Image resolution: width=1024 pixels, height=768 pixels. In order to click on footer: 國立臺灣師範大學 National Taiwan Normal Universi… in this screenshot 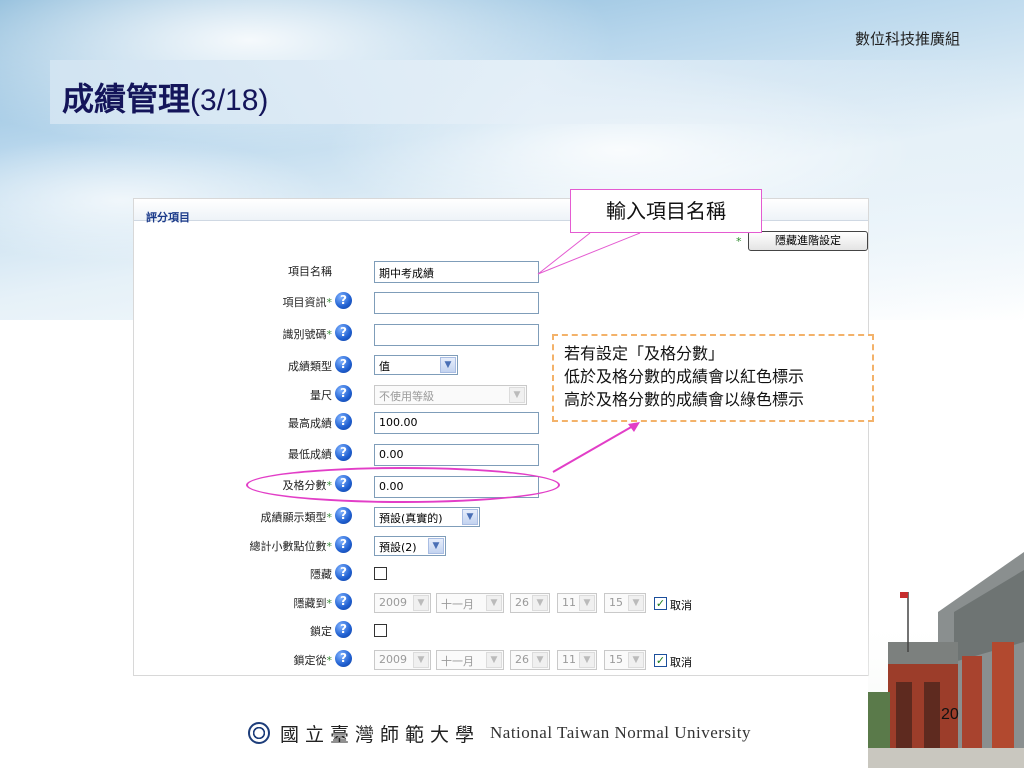, I will do `click(499, 733)`.